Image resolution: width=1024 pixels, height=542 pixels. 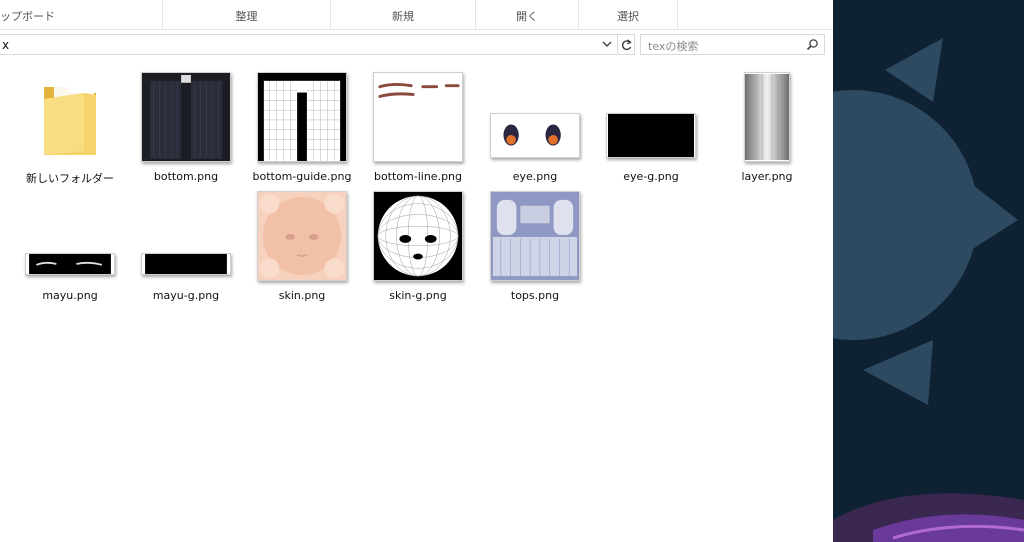 I want to click on file-name: eye.png, so click(x=535, y=176).